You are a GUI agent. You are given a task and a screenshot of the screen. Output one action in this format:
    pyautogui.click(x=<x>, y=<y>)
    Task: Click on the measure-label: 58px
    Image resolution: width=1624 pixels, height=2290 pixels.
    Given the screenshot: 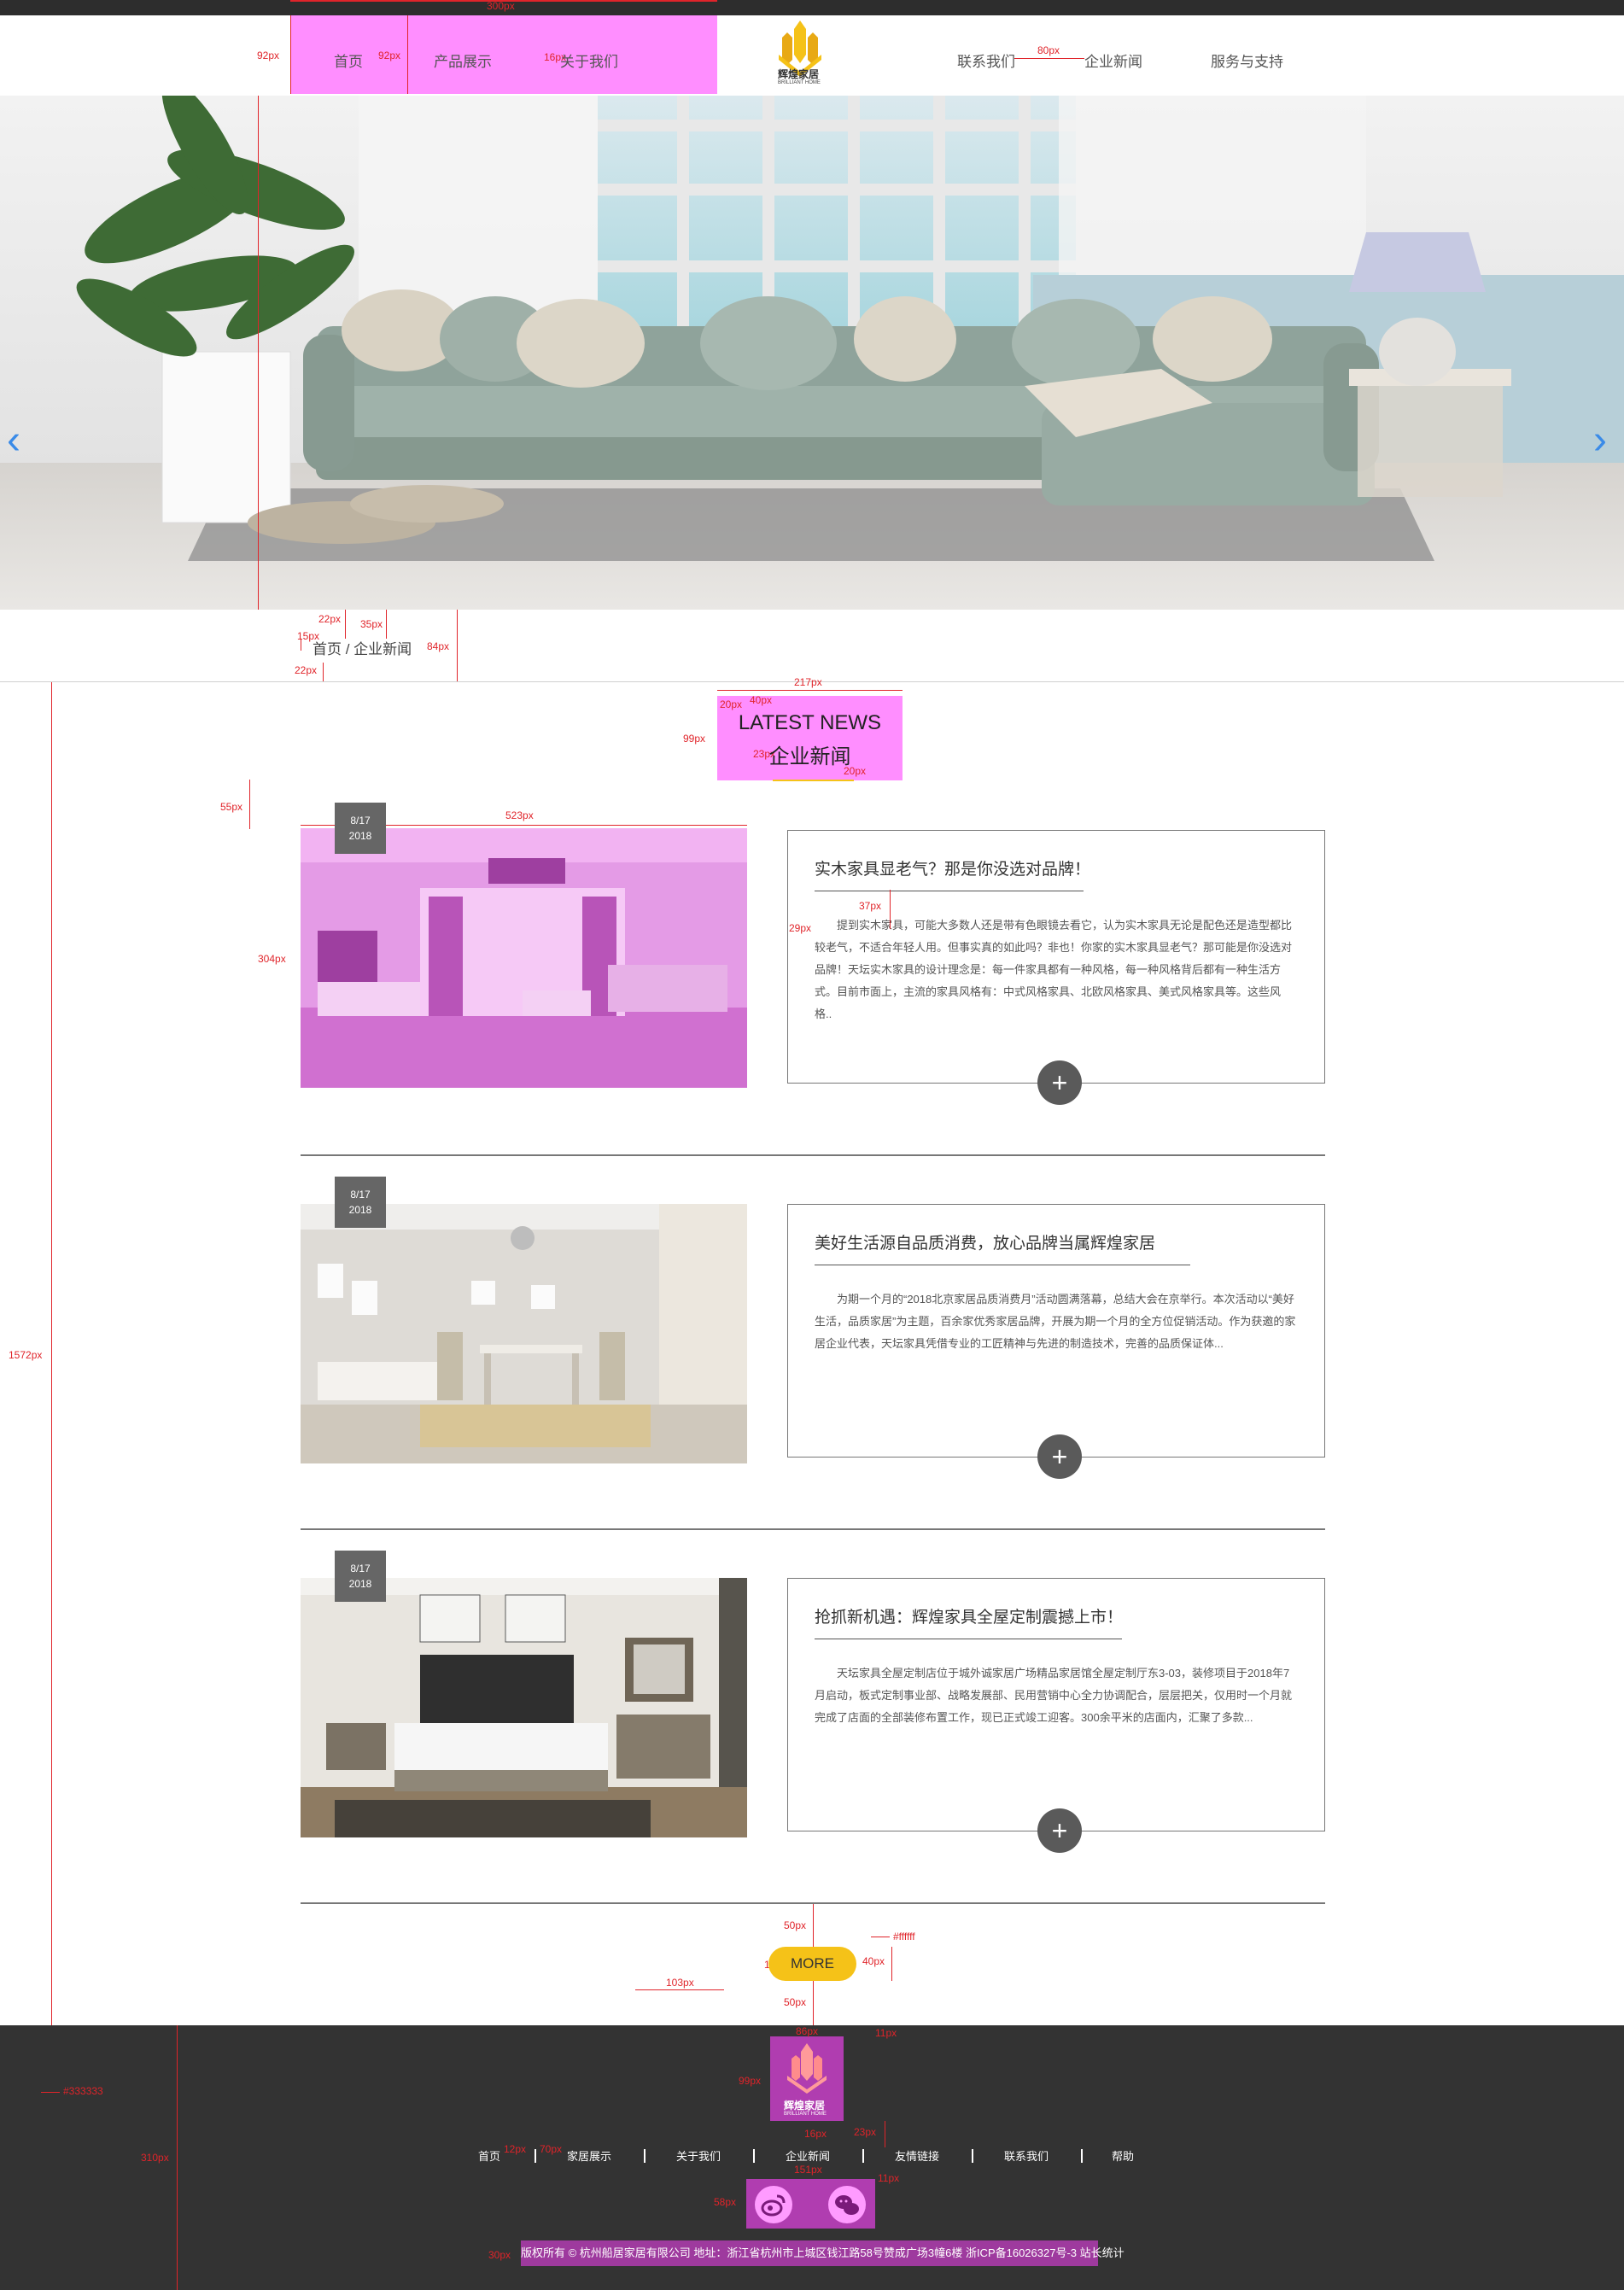 What is the action you would take?
    pyautogui.click(x=726, y=2202)
    